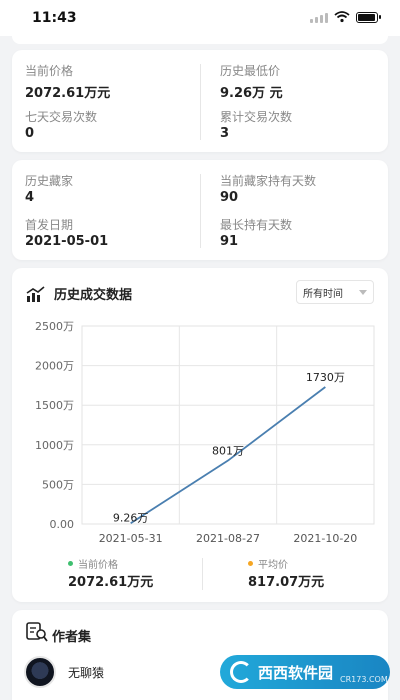 The image size is (400, 700). I want to click on chart-title-row: 历史成交数据, so click(79, 293).